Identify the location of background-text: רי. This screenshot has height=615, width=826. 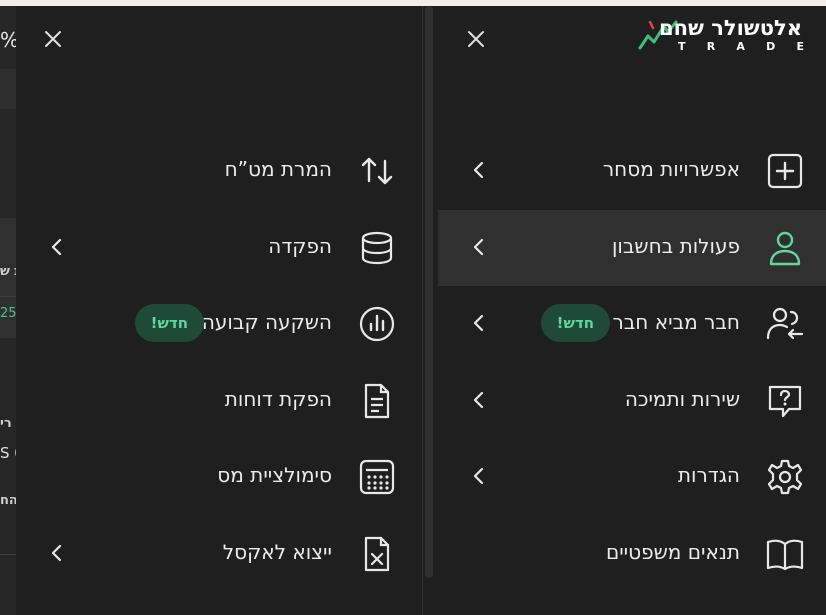
(6, 423).